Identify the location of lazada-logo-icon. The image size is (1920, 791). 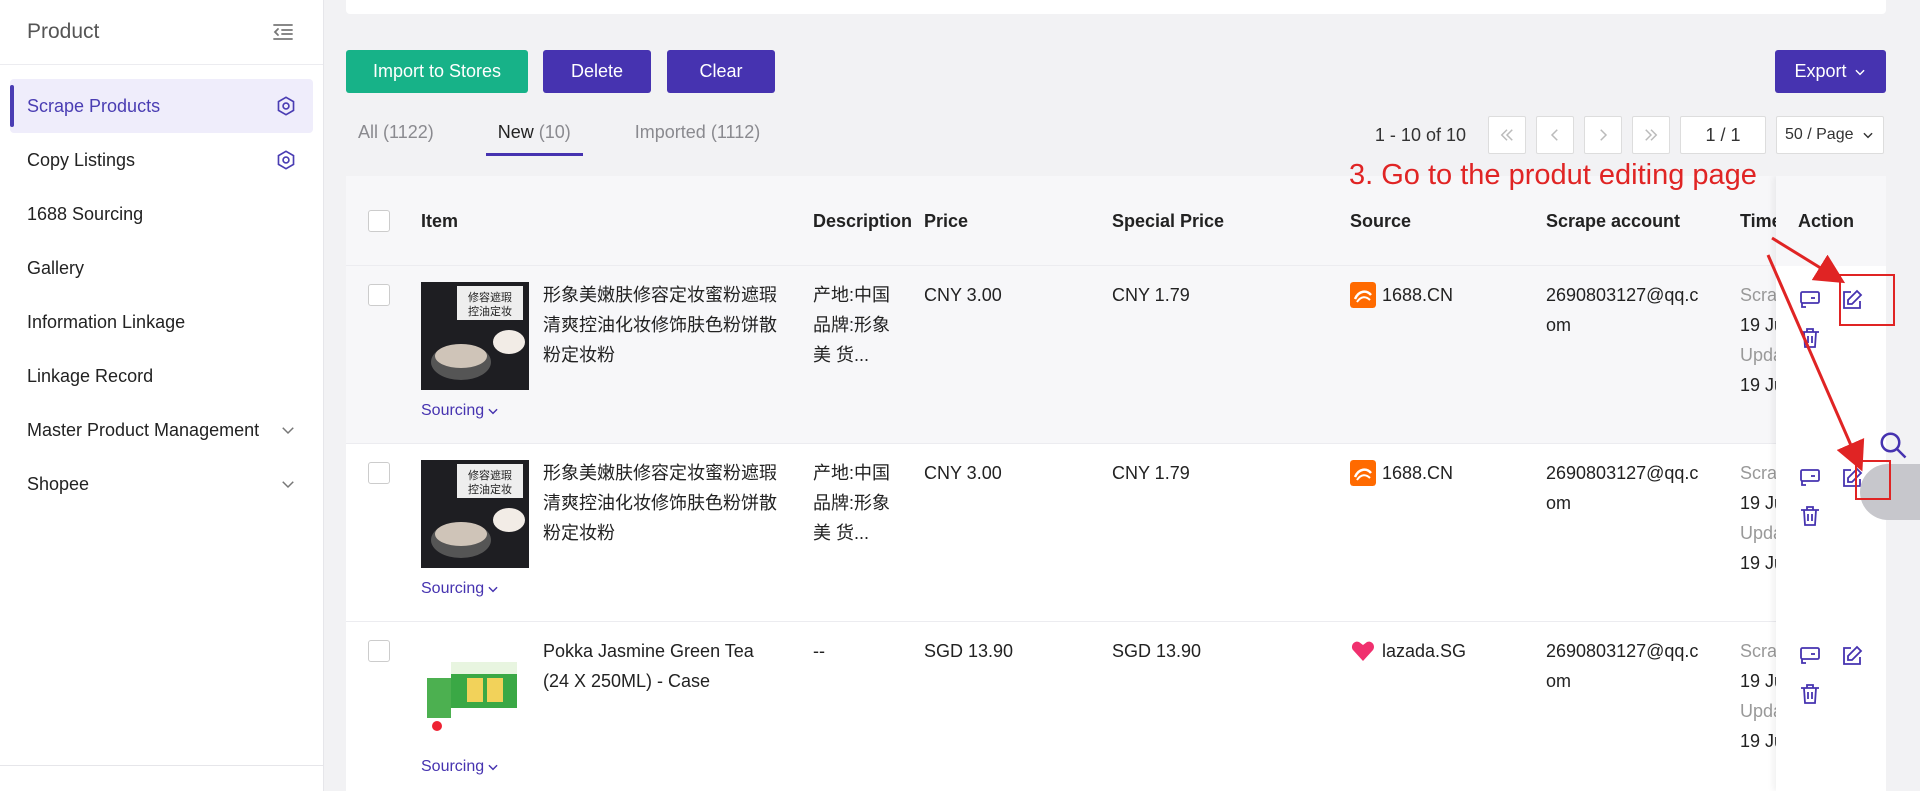
(1363, 651).